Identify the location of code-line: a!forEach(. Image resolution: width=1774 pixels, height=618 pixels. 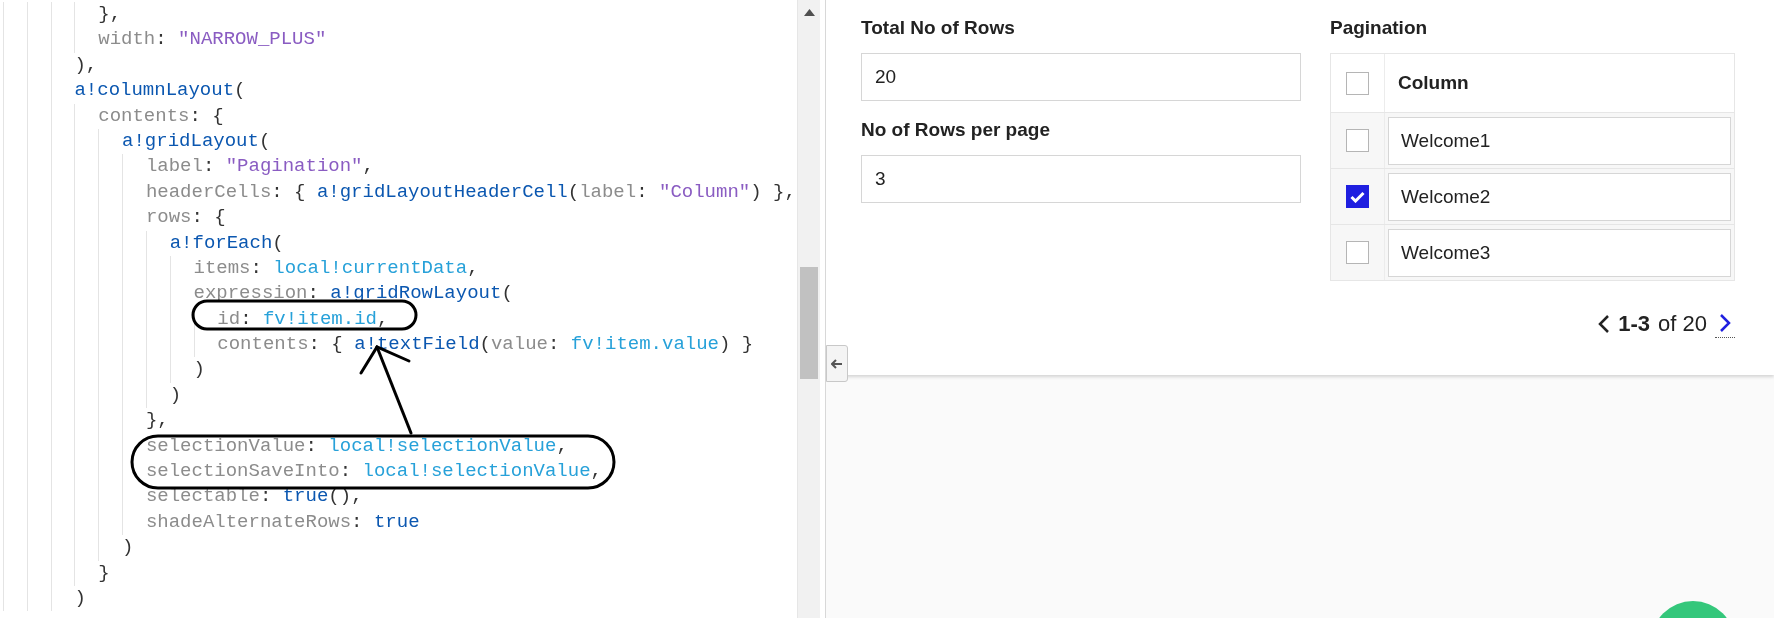
(143, 243).